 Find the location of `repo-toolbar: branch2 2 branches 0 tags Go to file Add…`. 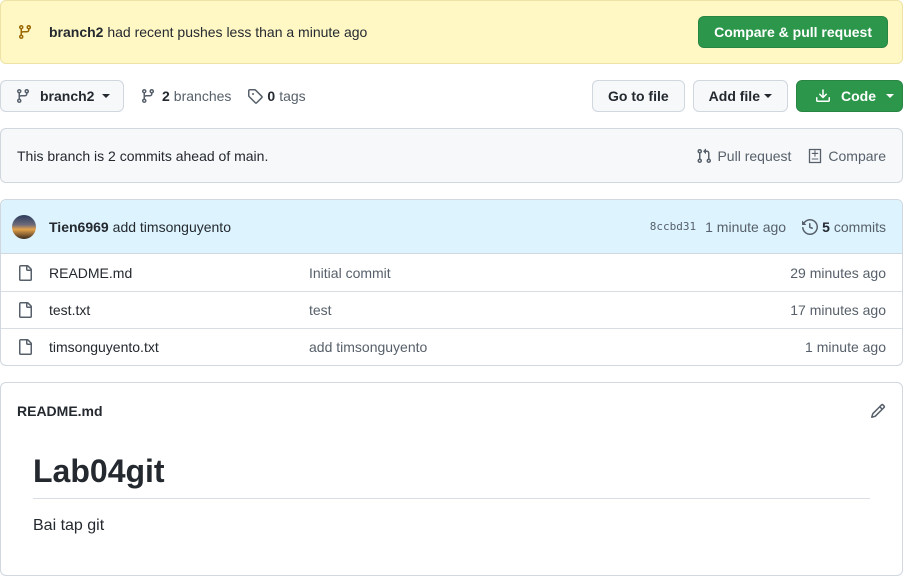

repo-toolbar: branch2 2 branches 0 tags Go to file Add… is located at coordinates (452, 96).